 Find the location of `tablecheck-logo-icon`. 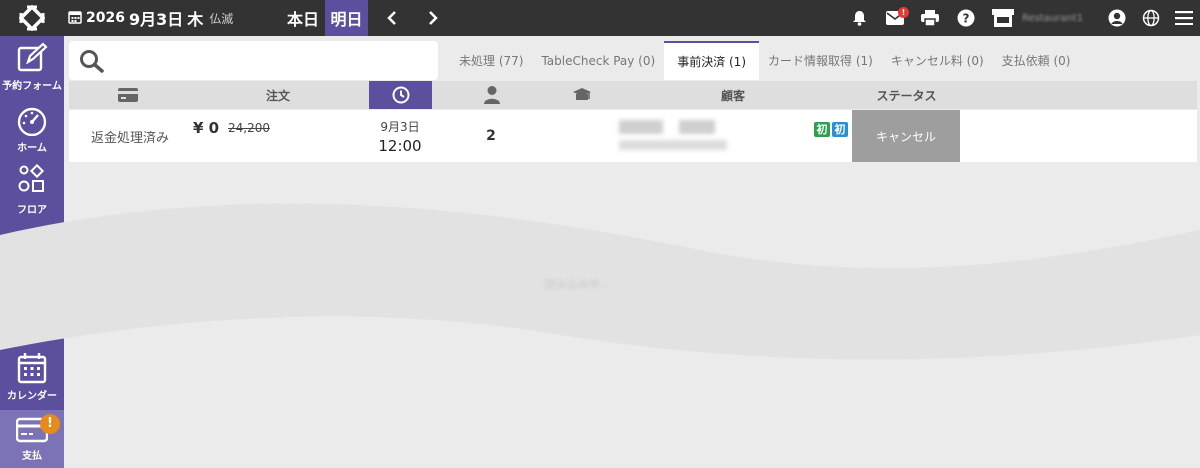

tablecheck-logo-icon is located at coordinates (32, 18).